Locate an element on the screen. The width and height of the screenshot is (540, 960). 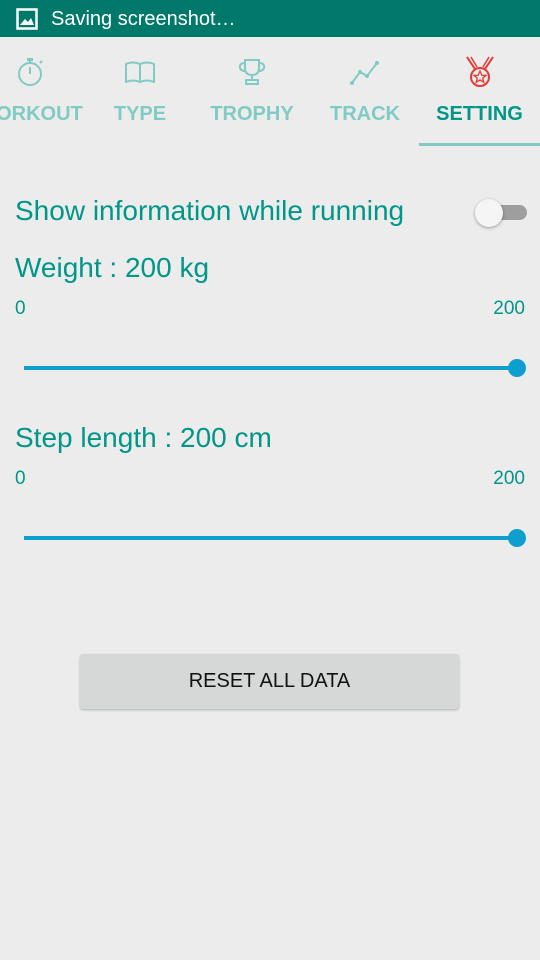
tab-label-setting: SETTING is located at coordinates (479, 114).